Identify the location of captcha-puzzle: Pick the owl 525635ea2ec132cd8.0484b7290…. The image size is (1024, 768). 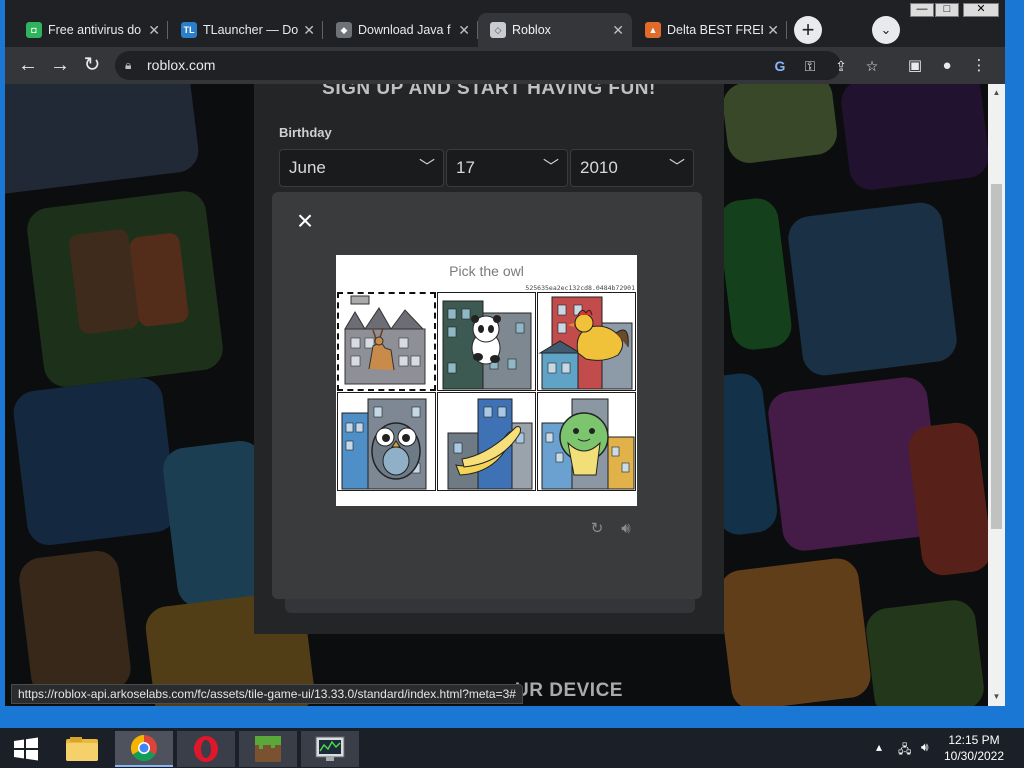
(486, 380).